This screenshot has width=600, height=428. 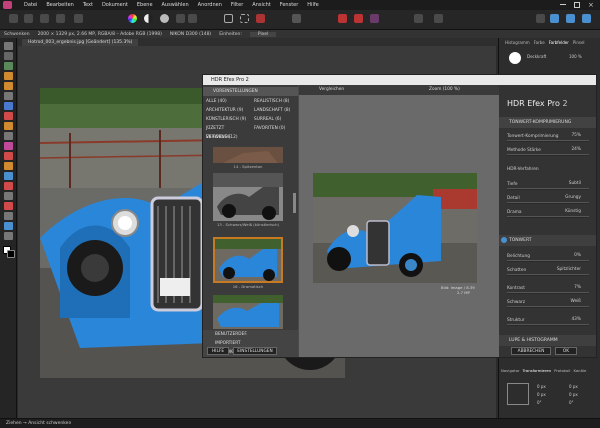 What do you see at coordinates (548, 257) in the screenshot?
I see `slider-belichtung: Belichtung 0%` at bounding box center [548, 257].